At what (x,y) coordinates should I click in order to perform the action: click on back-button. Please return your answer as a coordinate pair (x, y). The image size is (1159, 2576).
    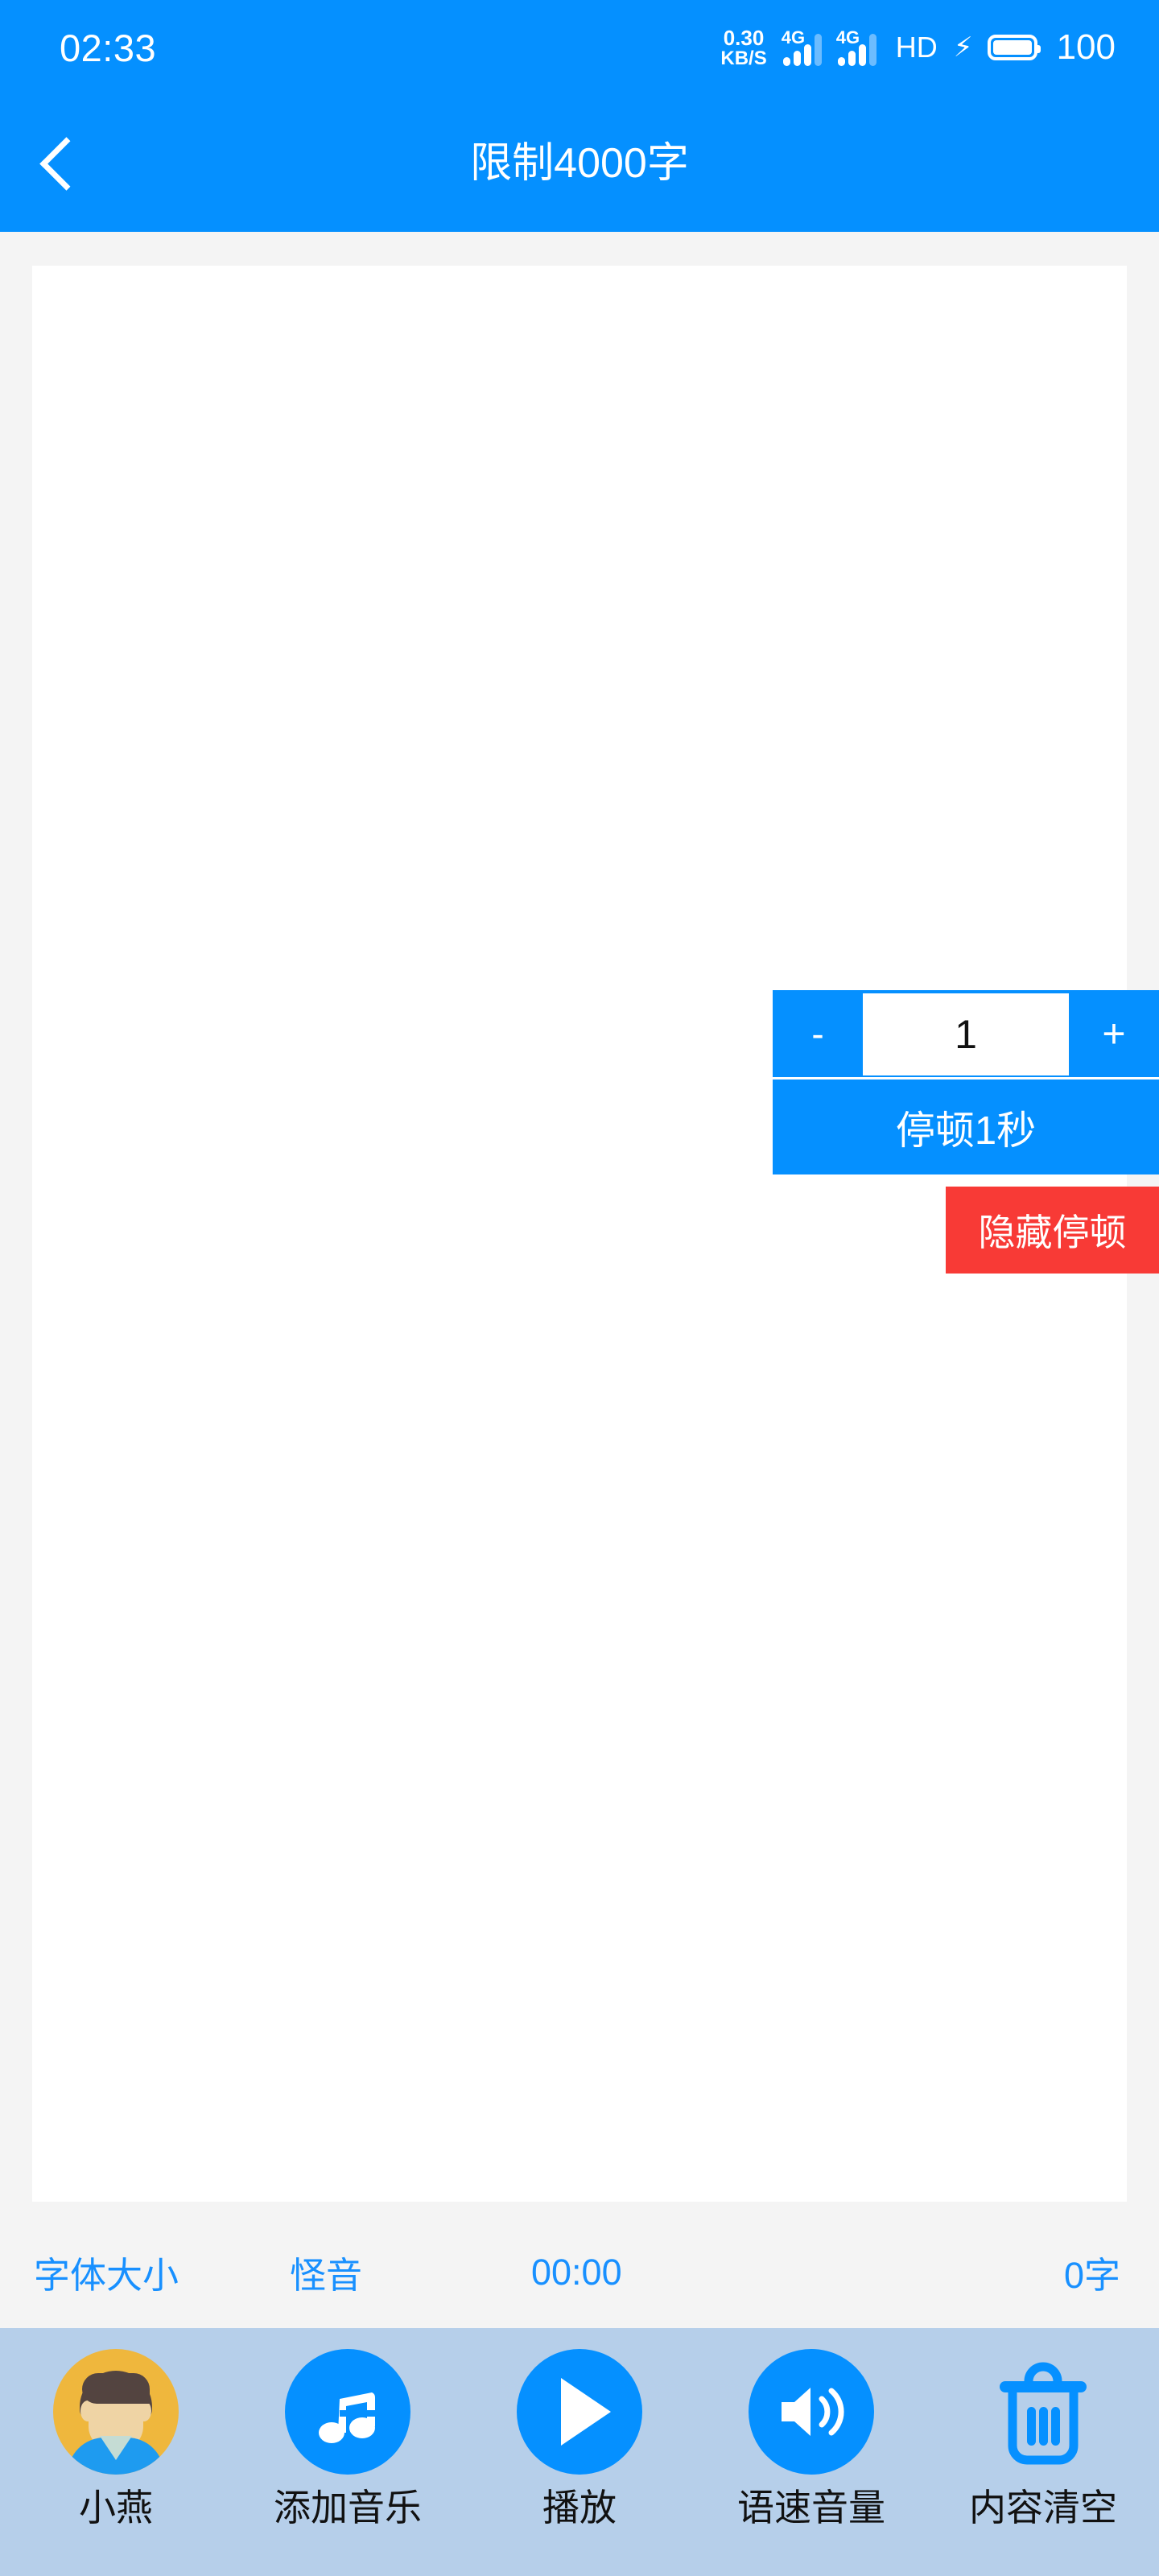
    Looking at the image, I should click on (60, 163).